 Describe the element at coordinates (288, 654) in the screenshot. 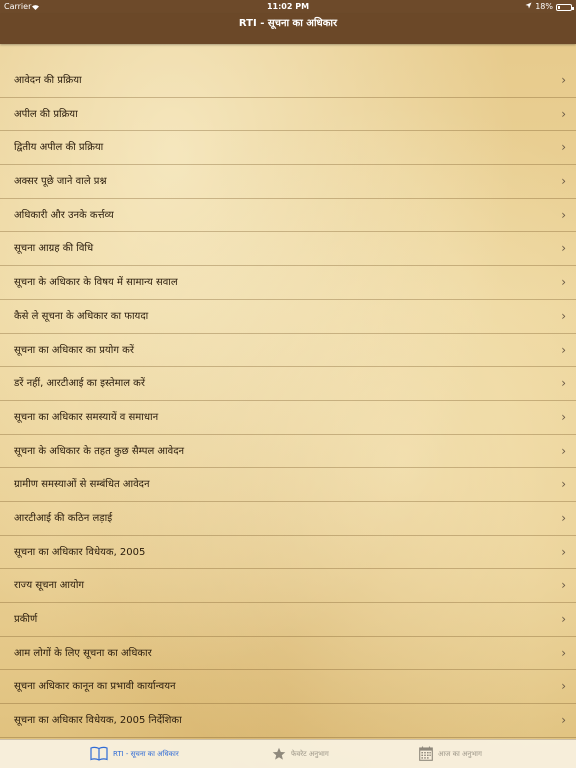

I see `list-item: आम लोगों के लिए सूचना का अधिकार ›` at that location.